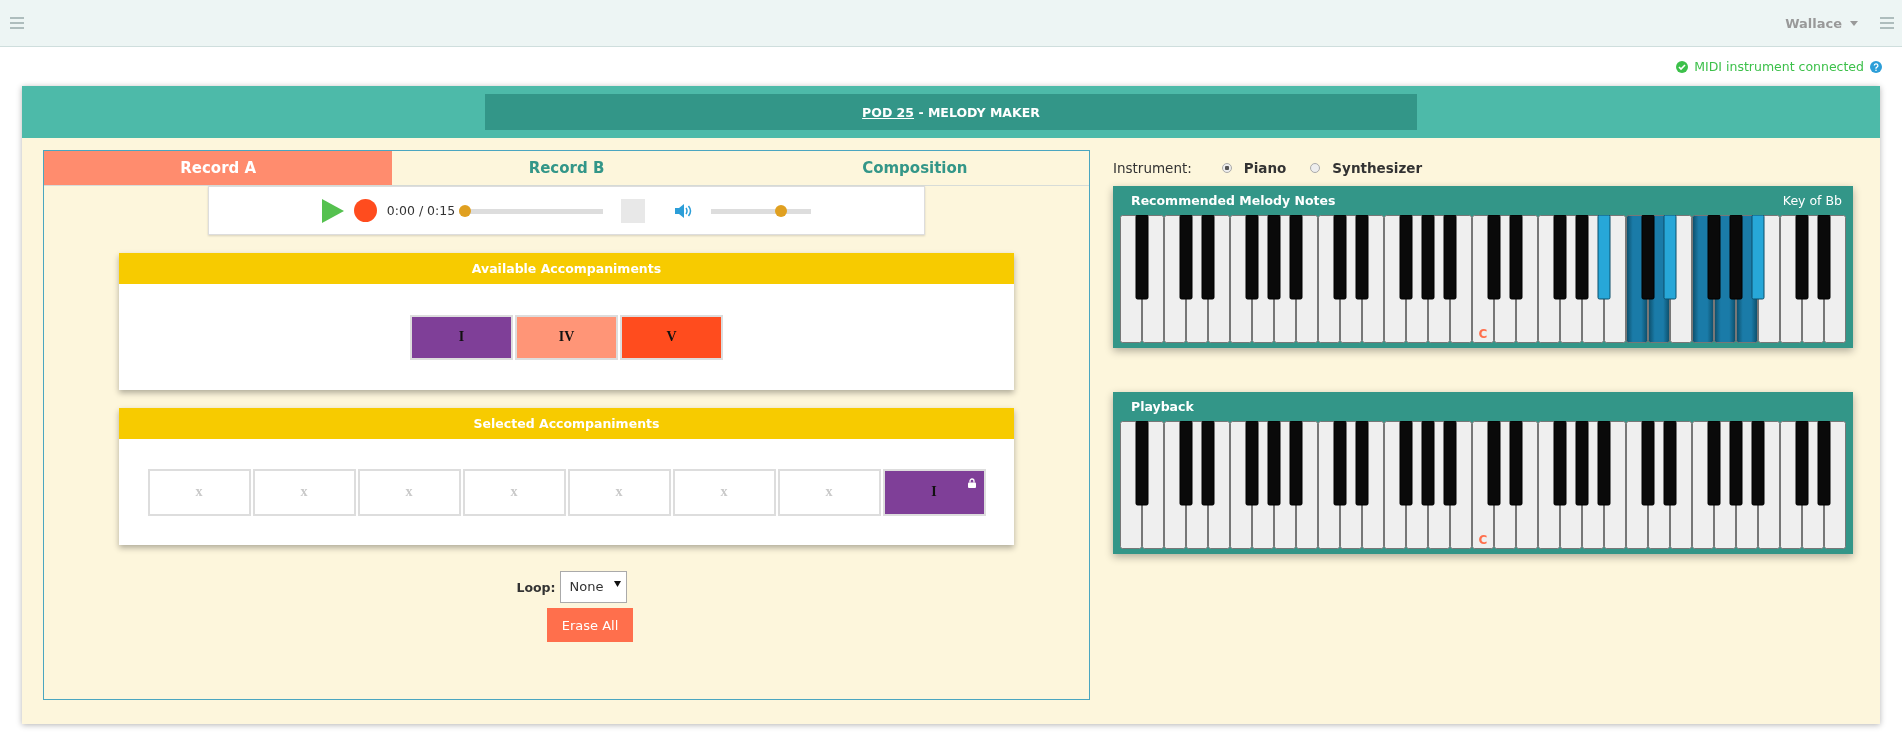 This screenshot has width=1902, height=755. I want to click on loop-dropdown: None, so click(593, 587).